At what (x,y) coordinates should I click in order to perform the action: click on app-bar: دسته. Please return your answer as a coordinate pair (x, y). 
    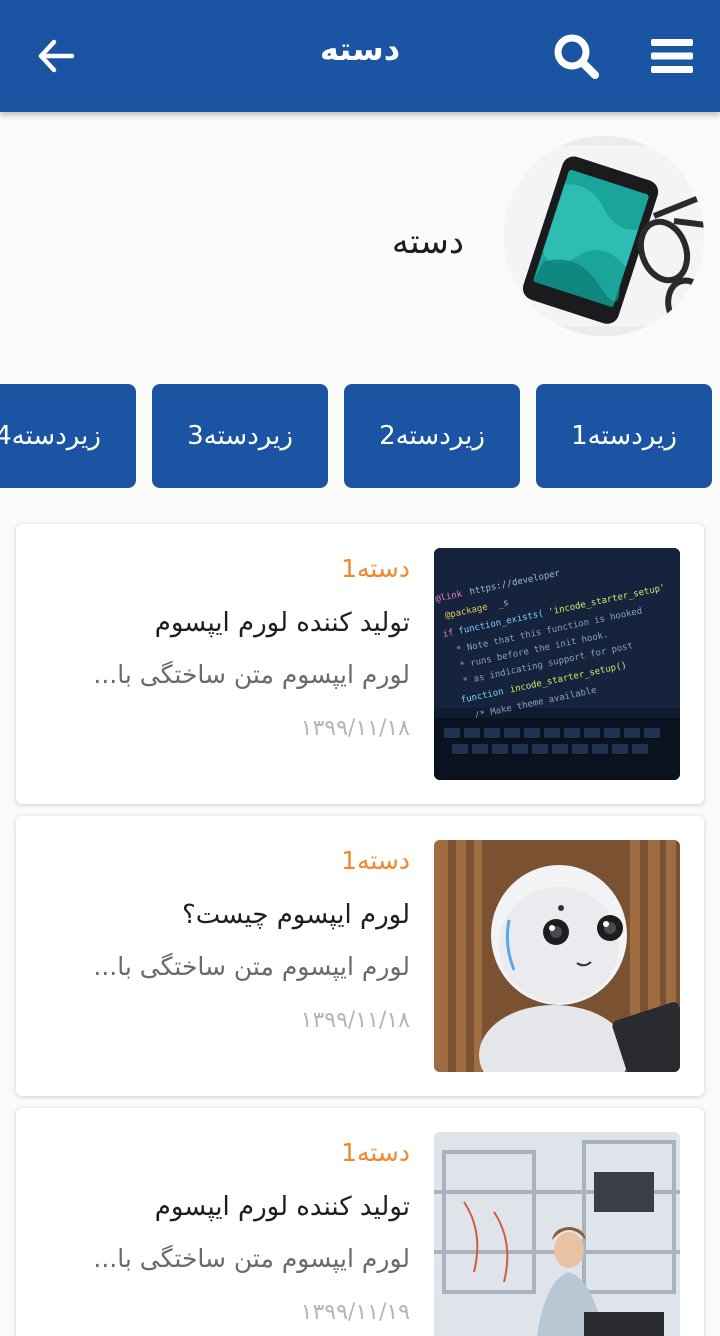
    Looking at the image, I should click on (360, 56).